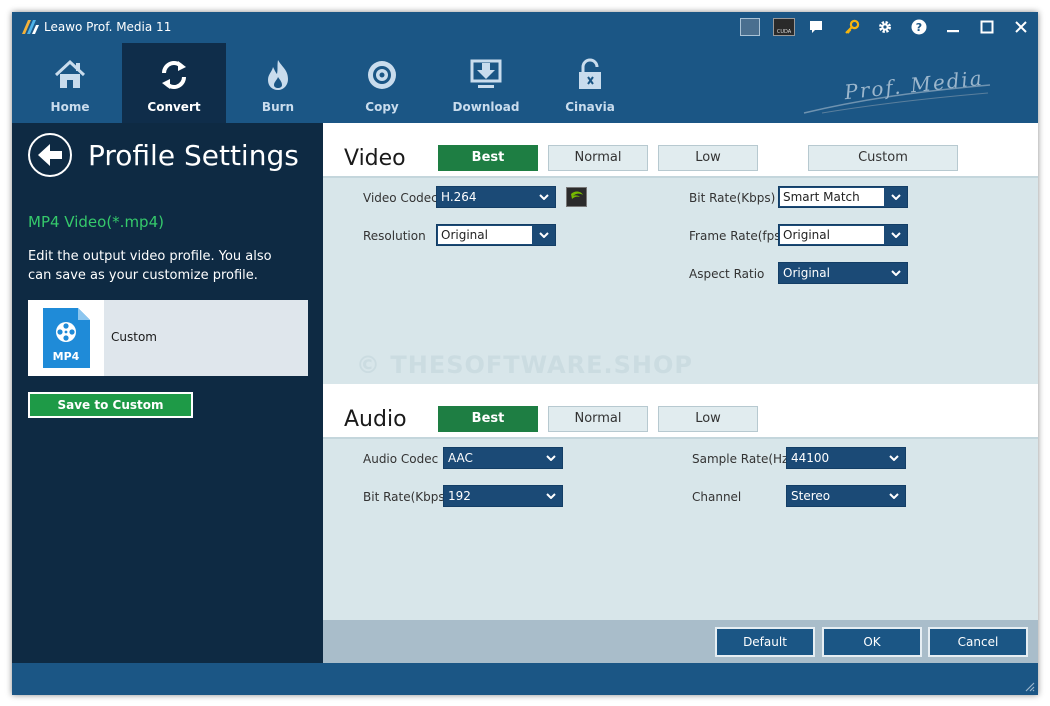  What do you see at coordinates (503, 496) in the screenshot?
I see `audio-bitrate-select: 192` at bounding box center [503, 496].